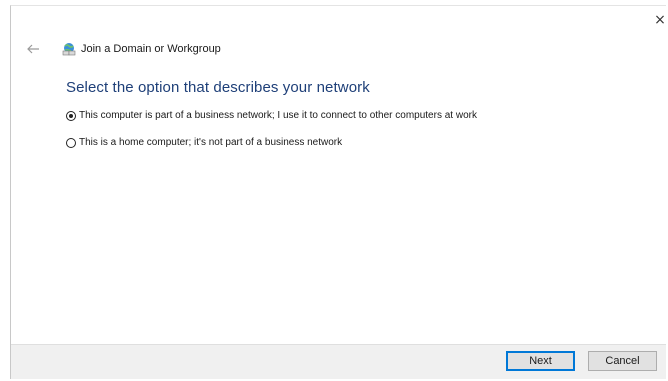 Image resolution: width=668 pixels, height=381 pixels. Describe the element at coordinates (540, 361) in the screenshot. I see `next-button: Next` at that location.